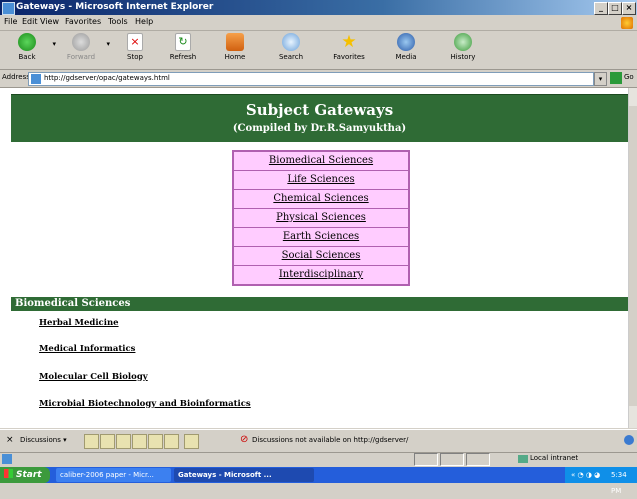  I want to click on status-page-icon, so click(7, 459).